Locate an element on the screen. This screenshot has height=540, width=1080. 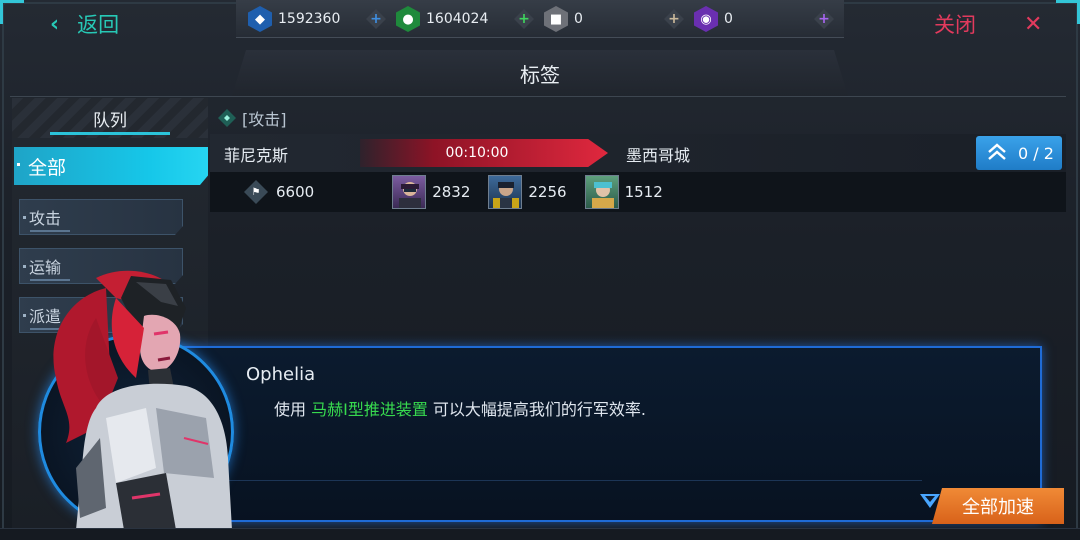
add-ore-button: + is located at coordinates (674, 19).